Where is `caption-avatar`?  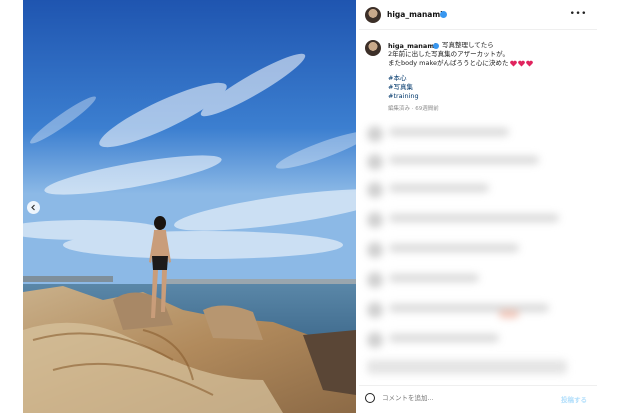 caption-avatar is located at coordinates (373, 48).